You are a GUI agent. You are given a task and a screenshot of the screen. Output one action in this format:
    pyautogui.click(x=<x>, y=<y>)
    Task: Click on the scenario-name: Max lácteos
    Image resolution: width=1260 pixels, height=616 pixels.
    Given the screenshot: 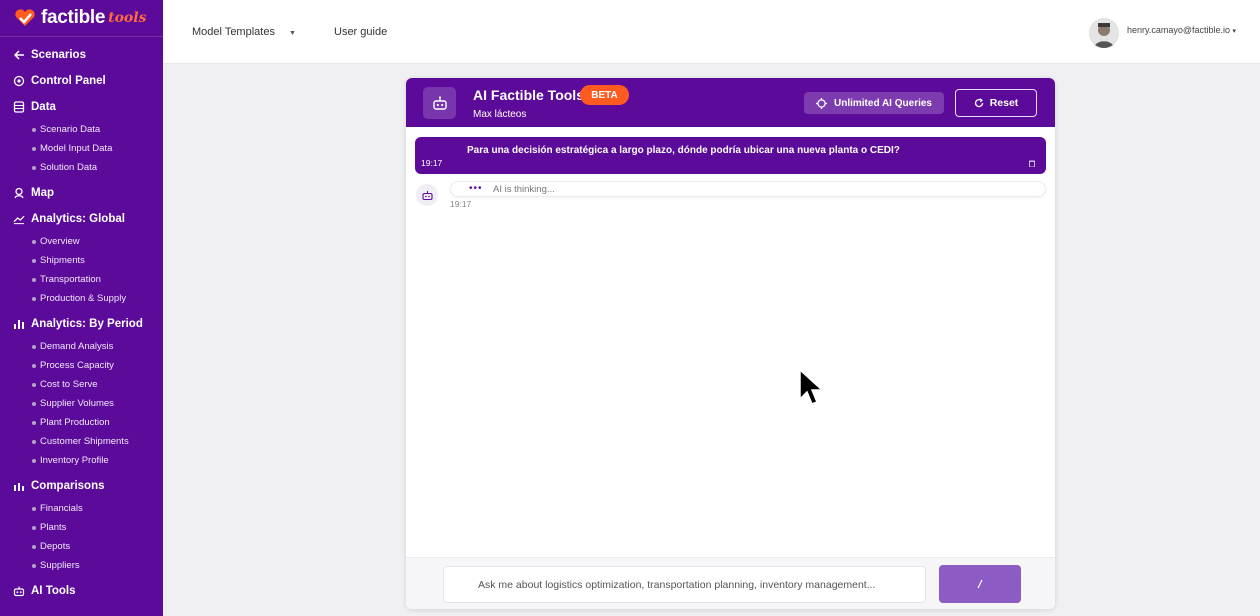 What is the action you would take?
    pyautogui.click(x=500, y=114)
    